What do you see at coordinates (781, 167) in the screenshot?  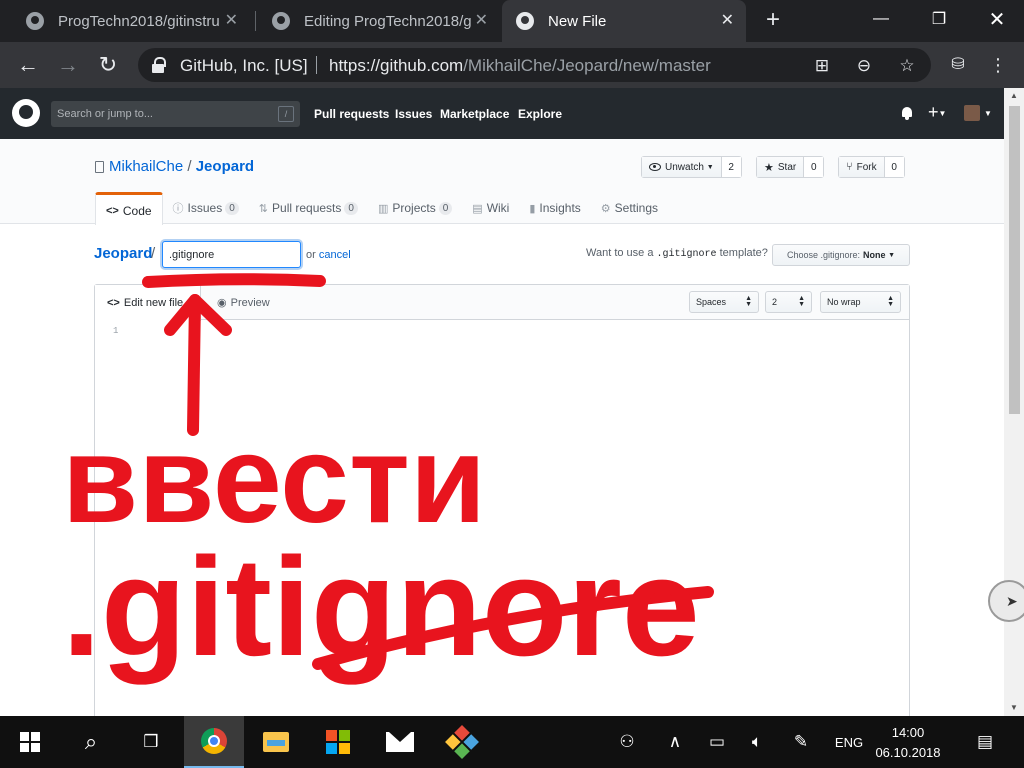 I see `star-button: ★ Star` at bounding box center [781, 167].